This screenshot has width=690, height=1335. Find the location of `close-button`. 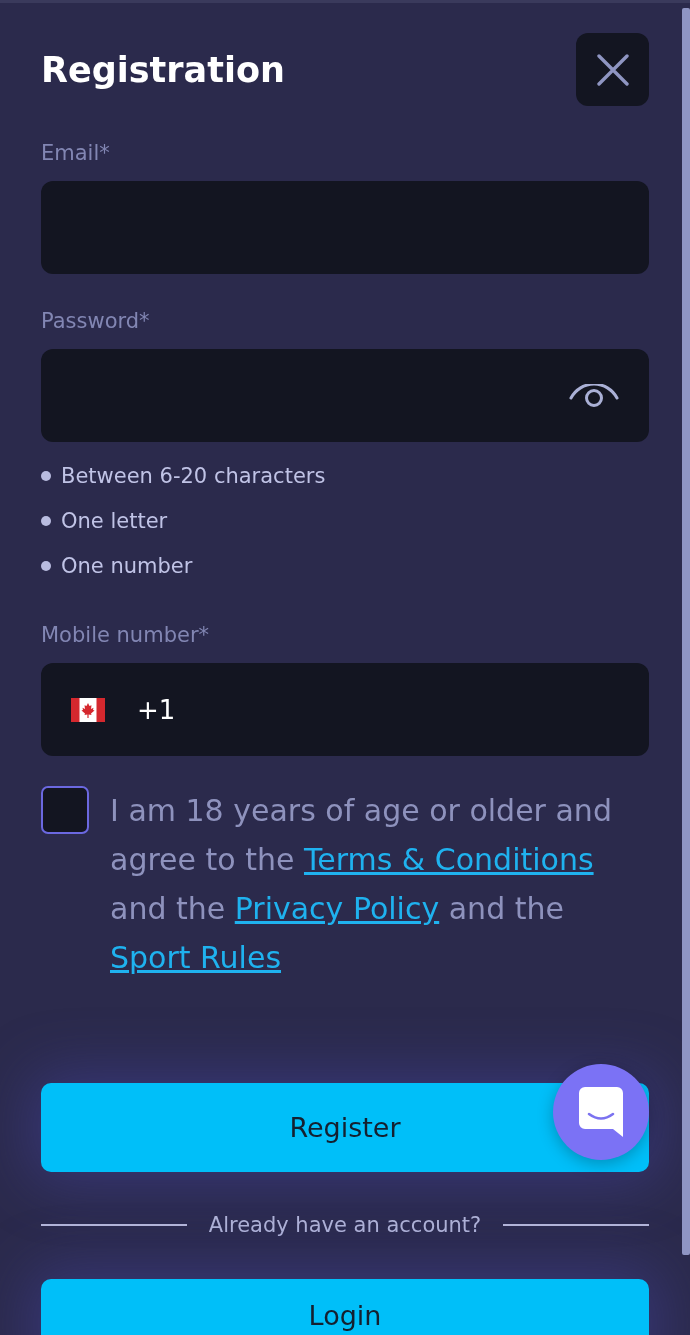

close-button is located at coordinates (612, 69).